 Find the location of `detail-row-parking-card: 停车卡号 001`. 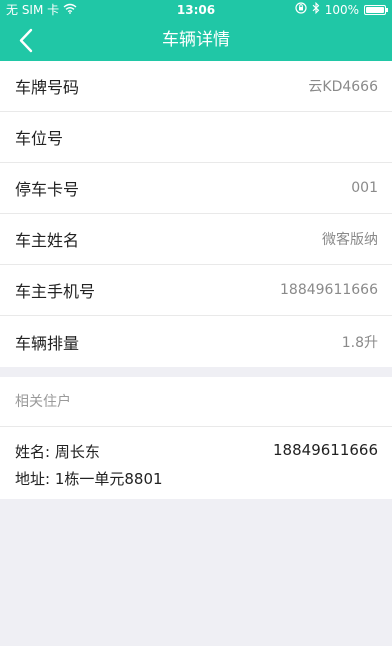

detail-row-parking-card: 停车卡号 001 is located at coordinates (196, 188).